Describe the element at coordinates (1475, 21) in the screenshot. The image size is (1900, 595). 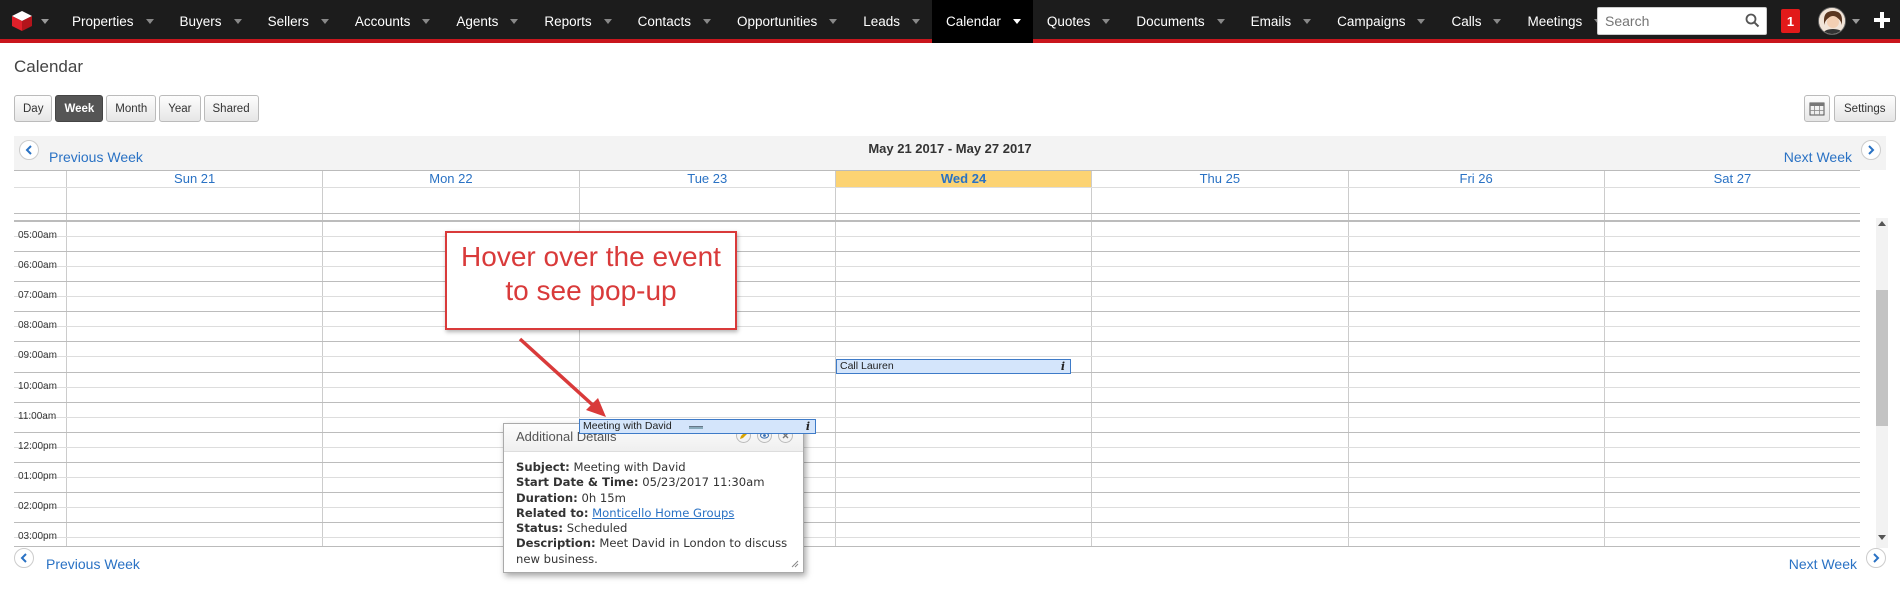
I see `nav-item-calls: Calls` at that location.